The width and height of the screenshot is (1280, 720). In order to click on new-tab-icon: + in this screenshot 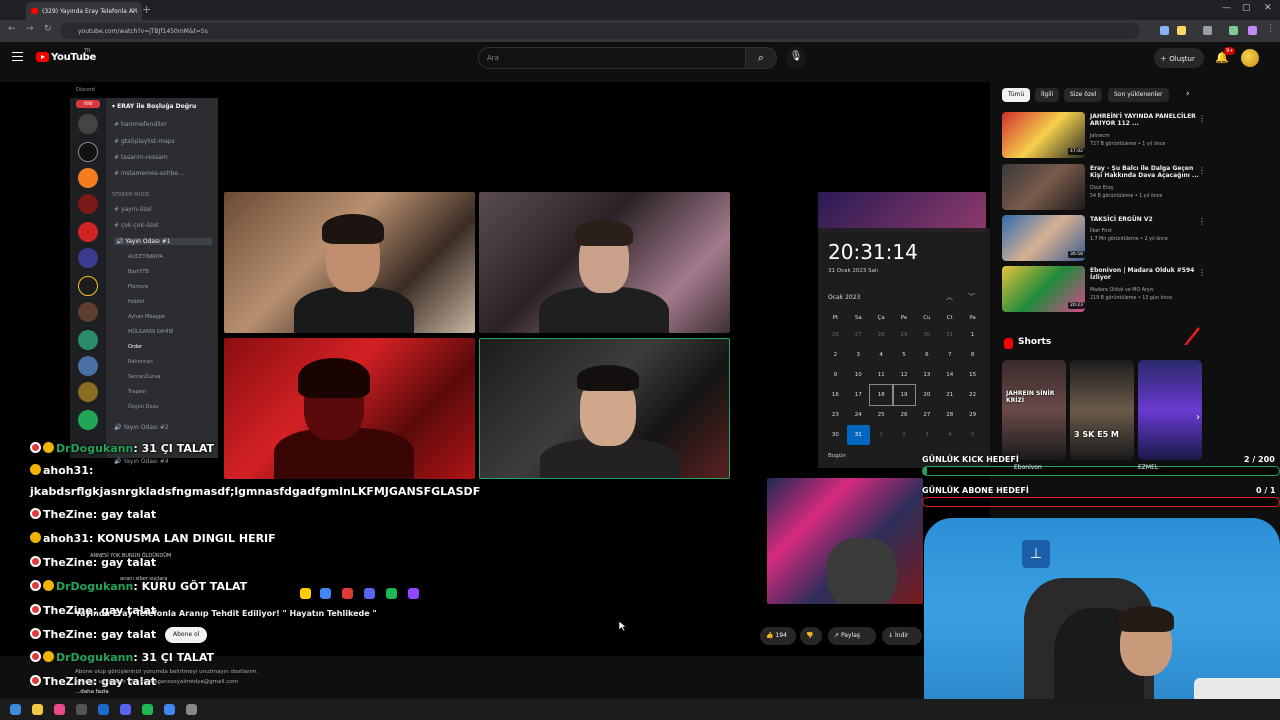, I will do `click(146, 9)`.